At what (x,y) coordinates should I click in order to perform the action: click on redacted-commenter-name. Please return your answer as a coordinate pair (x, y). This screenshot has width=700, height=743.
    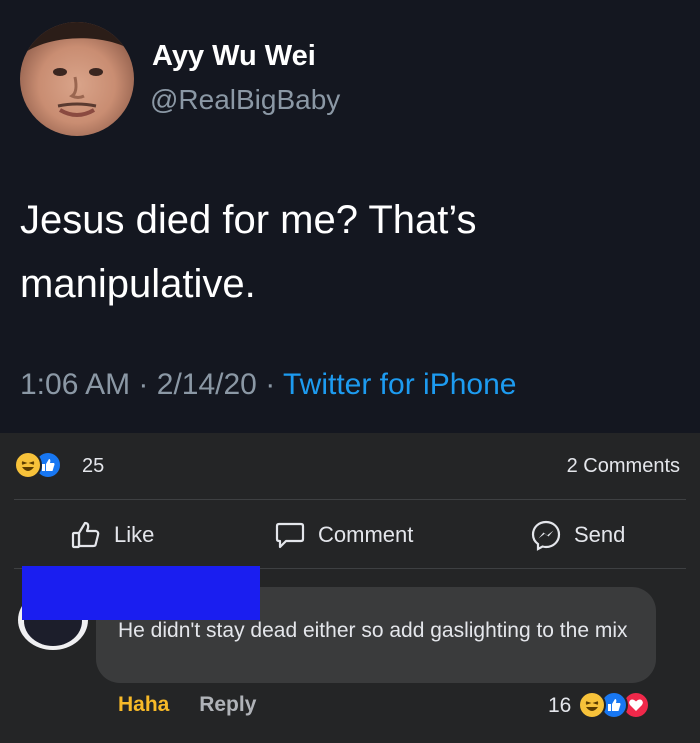
    Looking at the image, I should click on (141, 593).